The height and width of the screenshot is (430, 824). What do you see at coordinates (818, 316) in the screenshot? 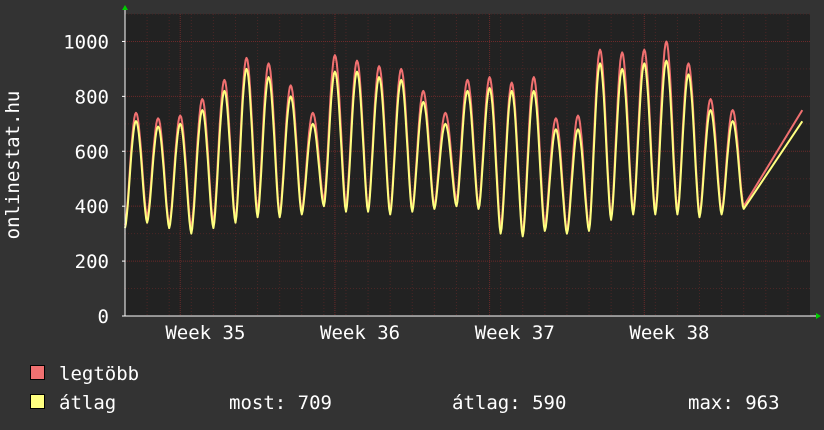
I see `x-axis-arrow-icon` at bounding box center [818, 316].